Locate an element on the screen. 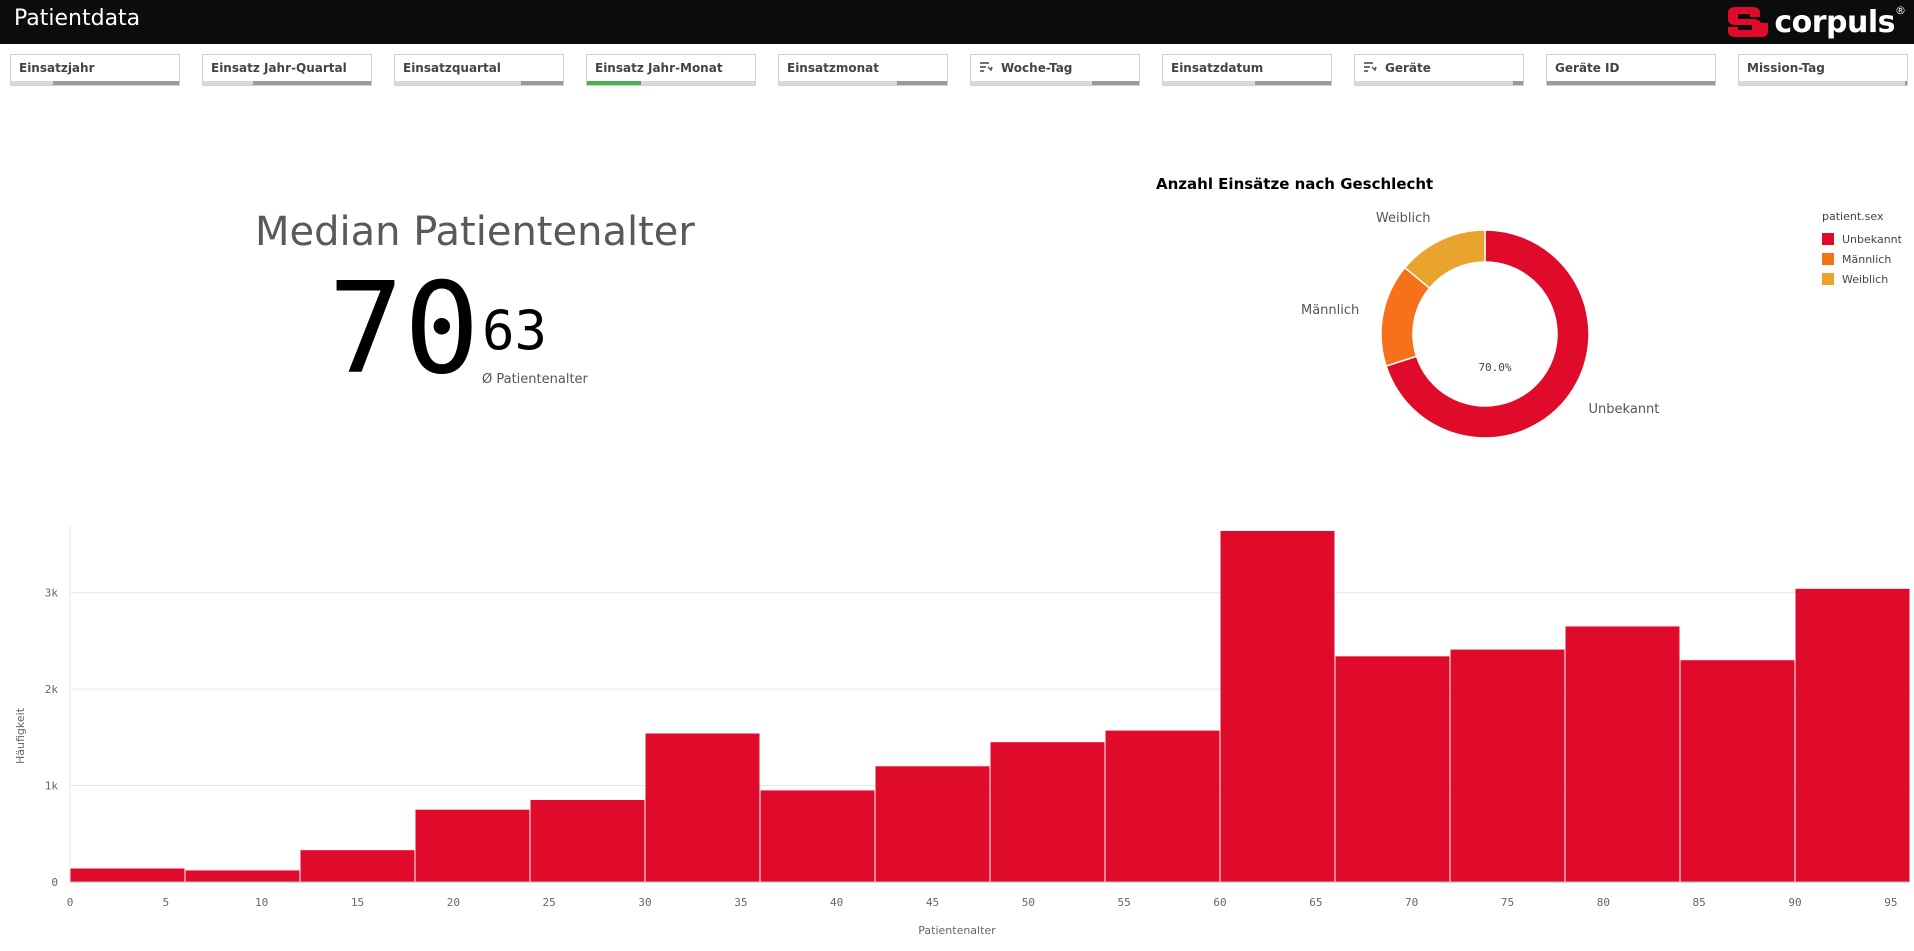 This screenshot has height=951, width=1914. filter-einsatzmonat: Einsatzmonat is located at coordinates (863, 70).